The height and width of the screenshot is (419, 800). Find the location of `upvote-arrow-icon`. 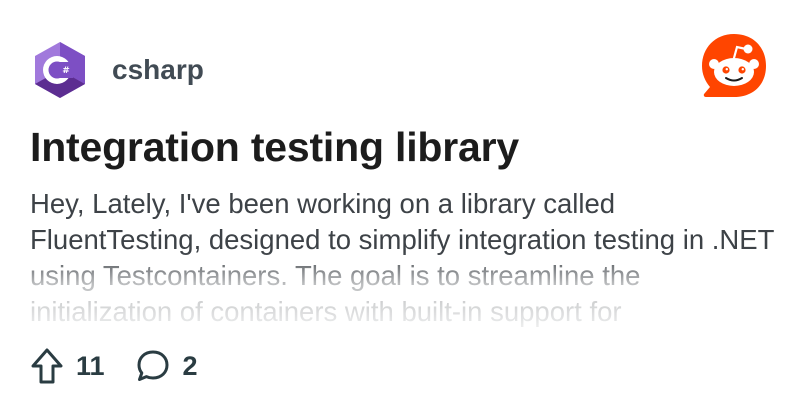

upvote-arrow-icon is located at coordinates (47, 366).